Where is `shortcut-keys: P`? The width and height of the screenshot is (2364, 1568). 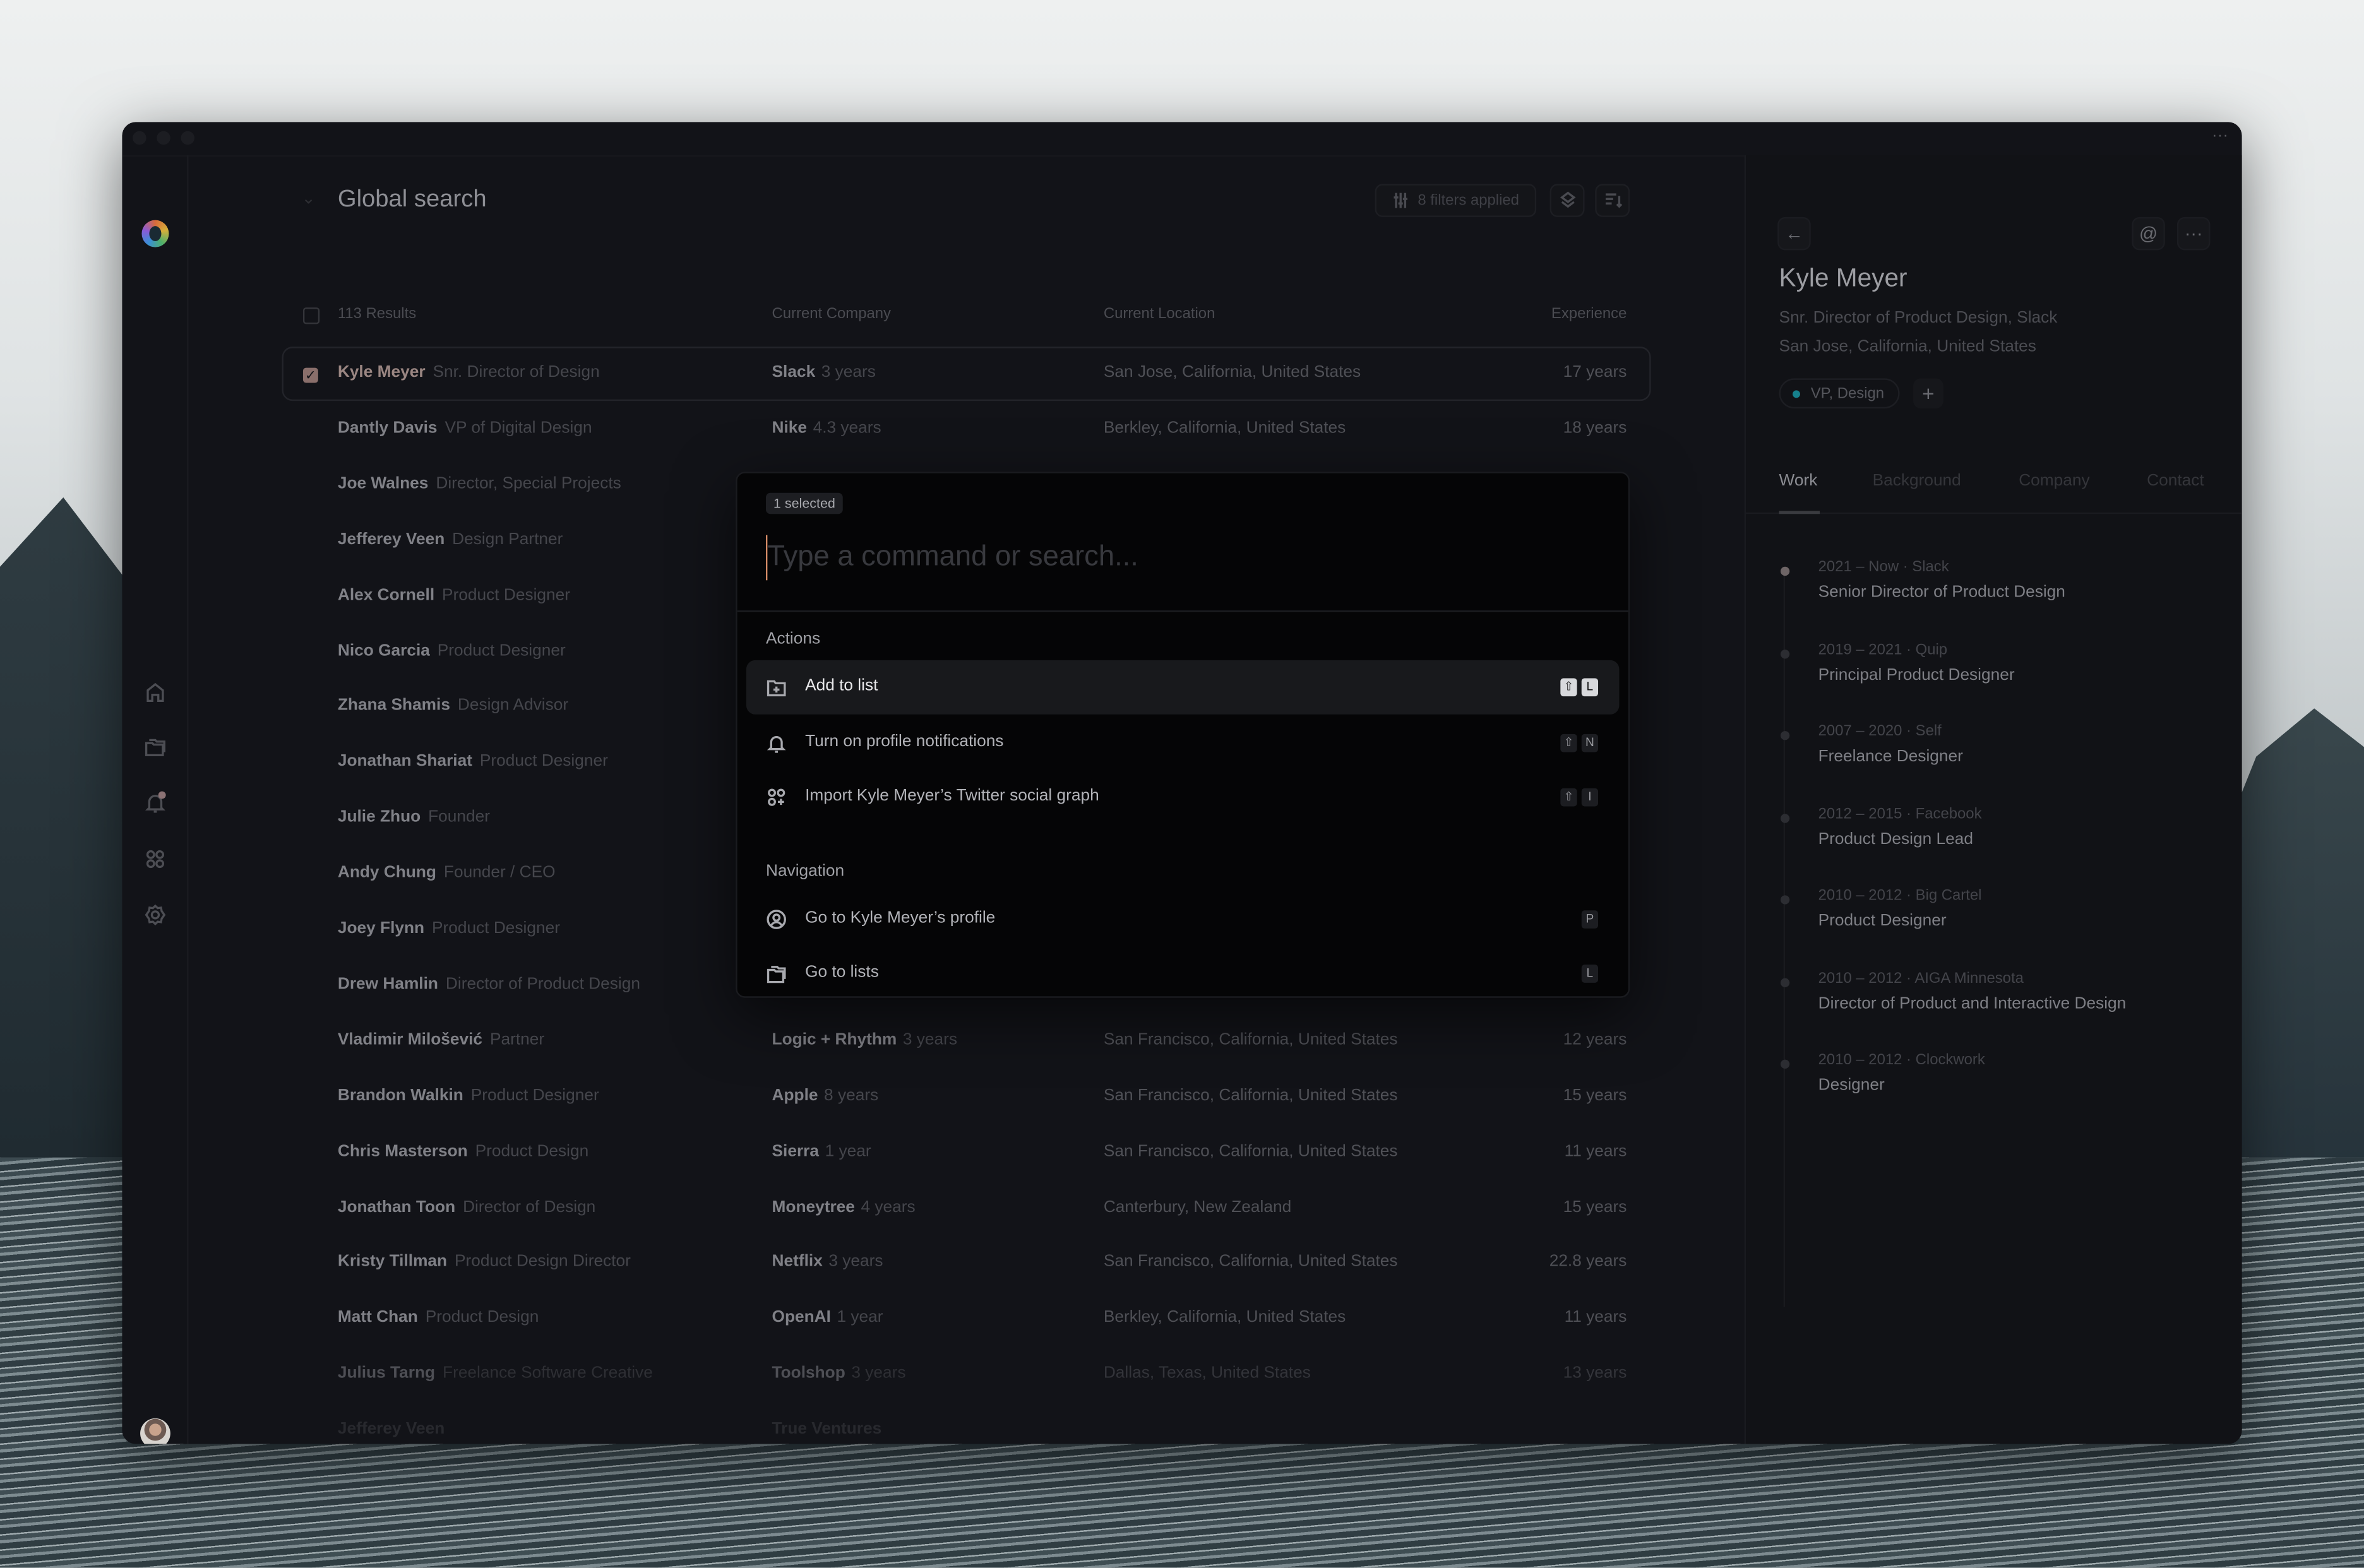 shortcut-keys: P is located at coordinates (1590, 919).